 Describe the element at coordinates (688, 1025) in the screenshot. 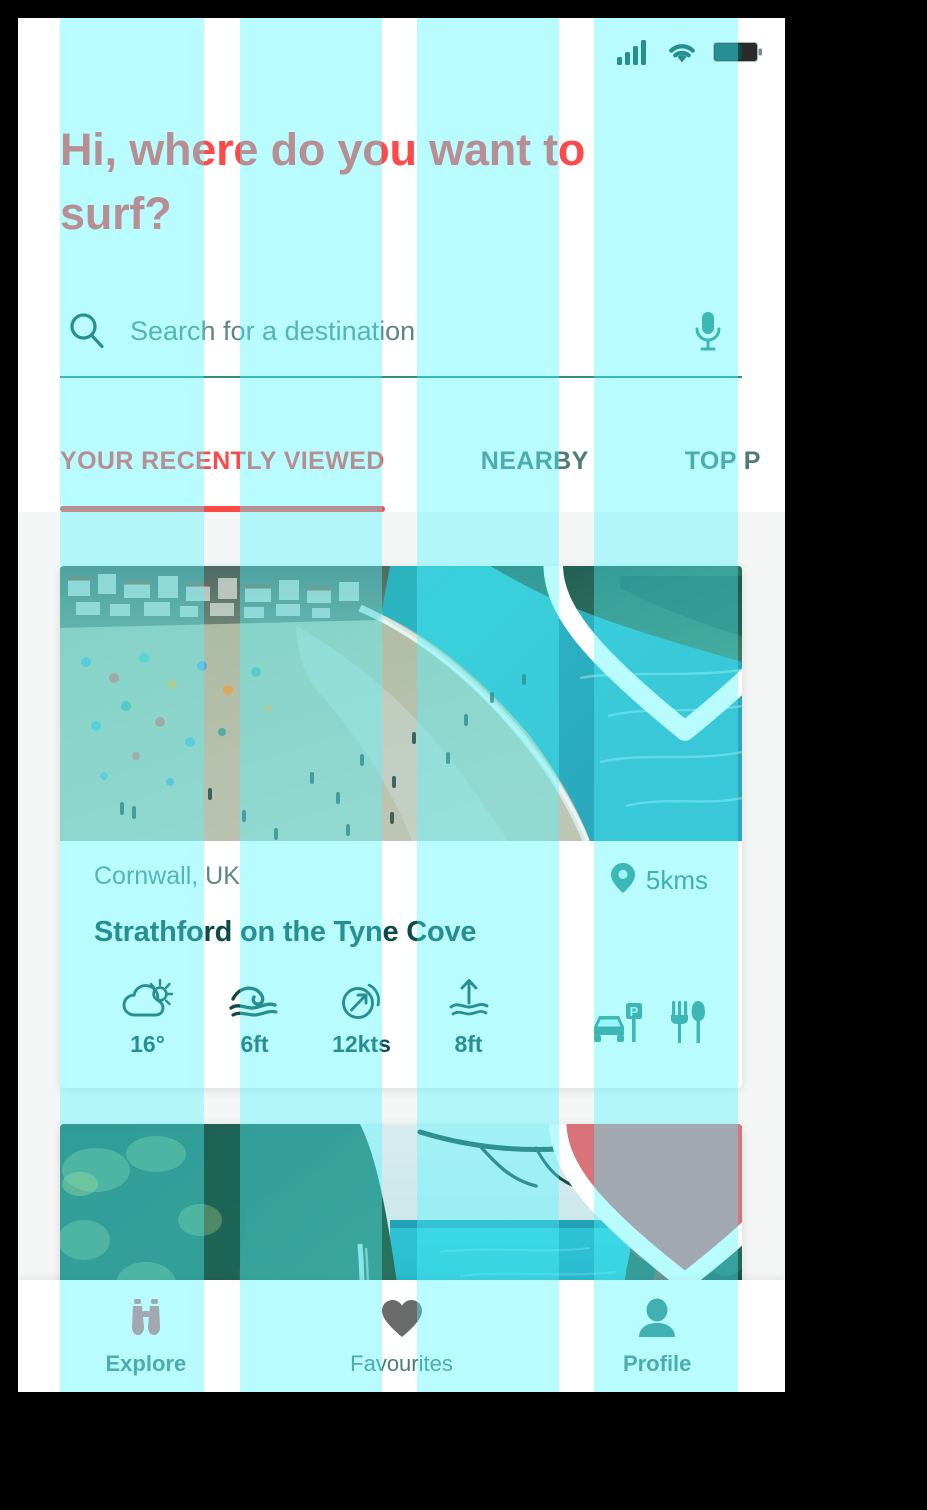

I see `restaurant-icon` at that location.